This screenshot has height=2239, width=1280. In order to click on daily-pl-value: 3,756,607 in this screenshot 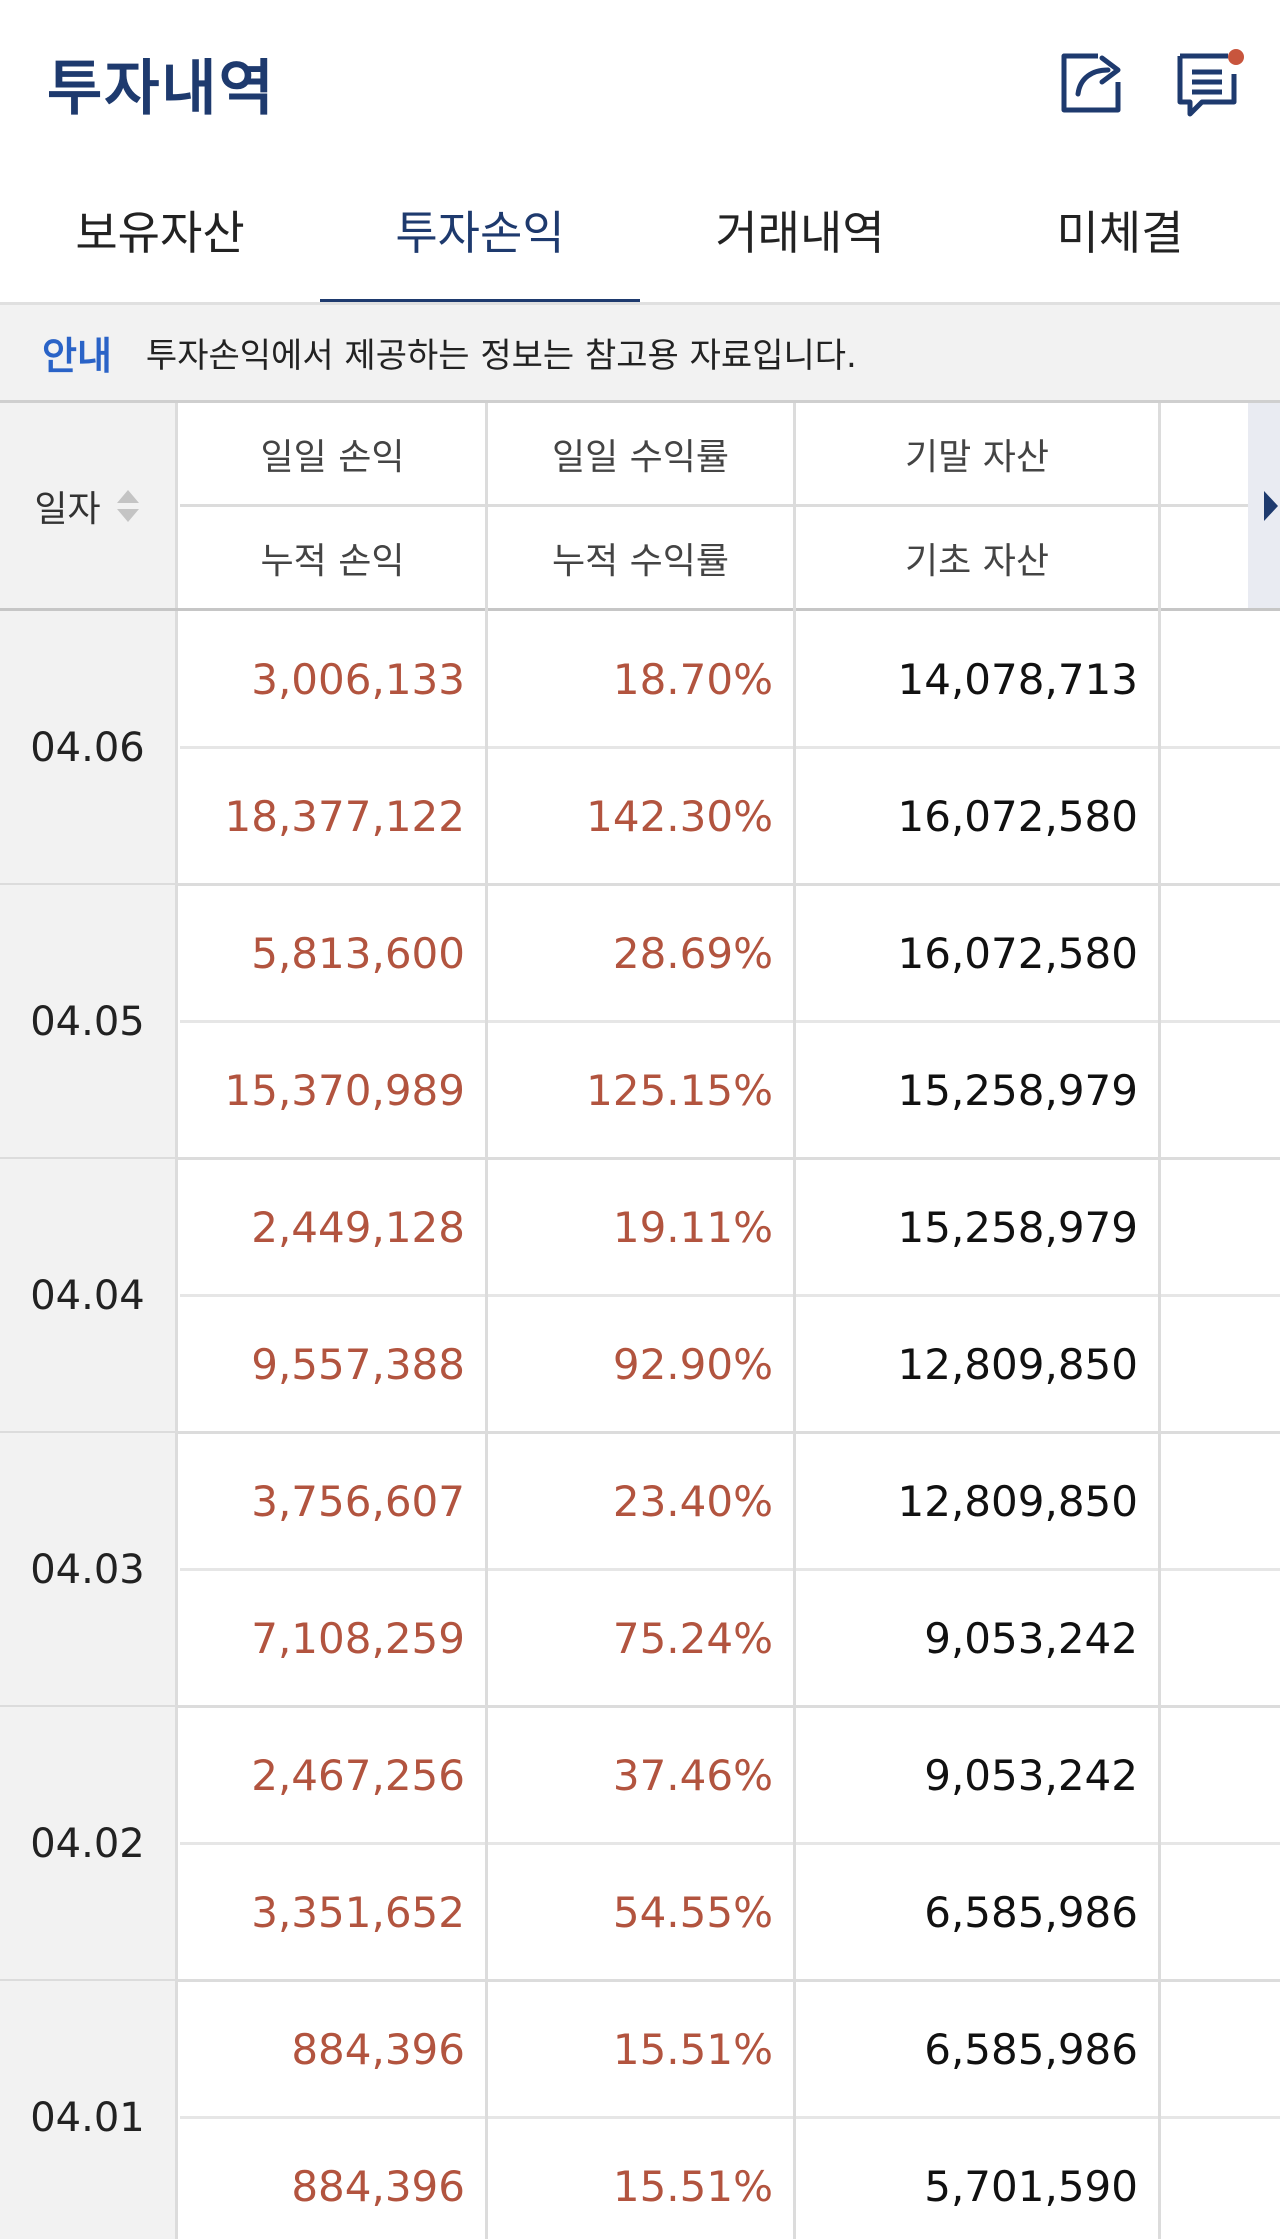, I will do `click(358, 1501)`.